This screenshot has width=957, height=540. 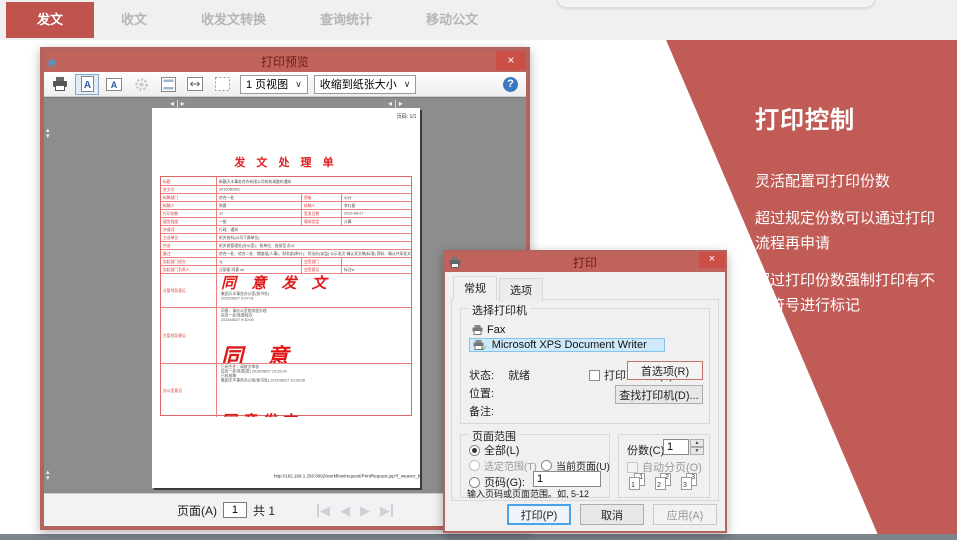 I want to click on printer-item-1: ✓ Microsoft XPS Document Writer, so click(x=567, y=345).